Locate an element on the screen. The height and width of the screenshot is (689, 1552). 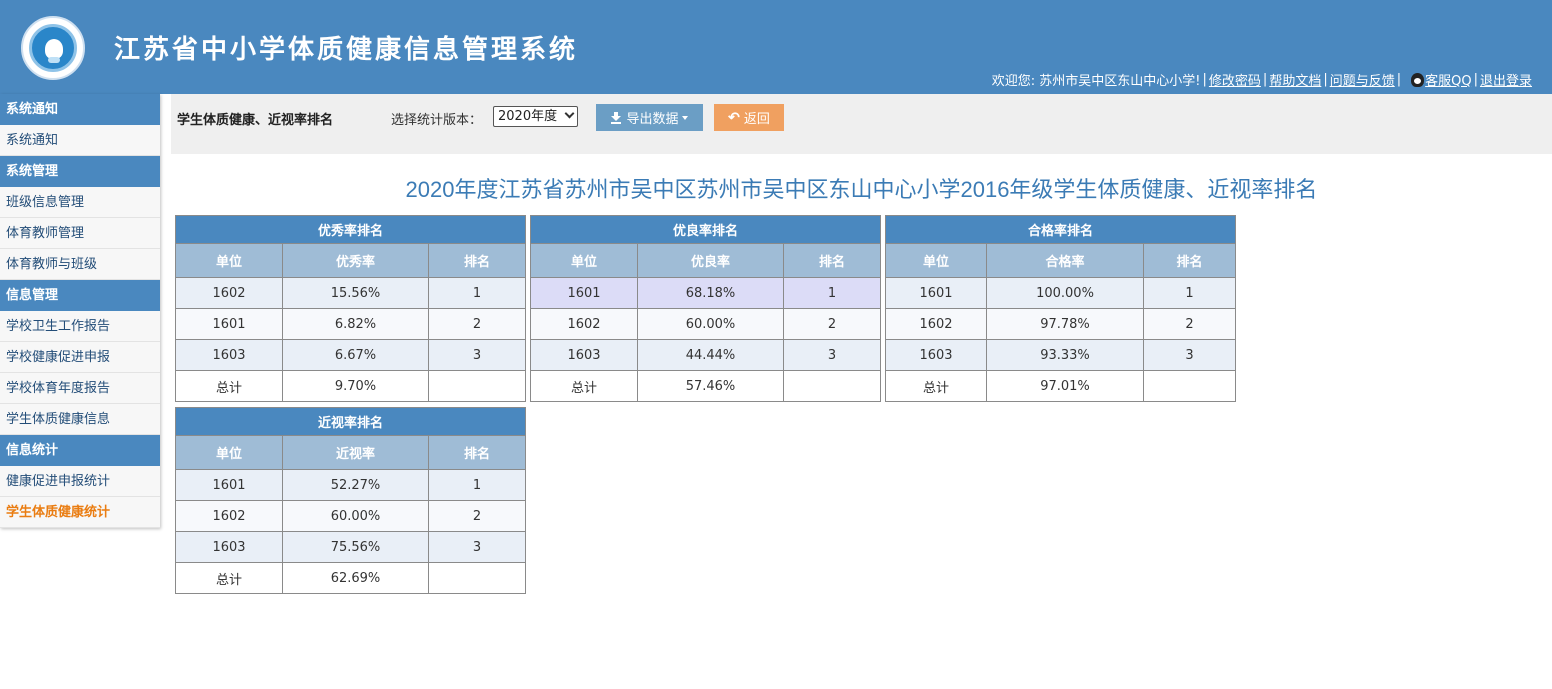
qq-service-label: 客服QQ is located at coordinates (1448, 81).